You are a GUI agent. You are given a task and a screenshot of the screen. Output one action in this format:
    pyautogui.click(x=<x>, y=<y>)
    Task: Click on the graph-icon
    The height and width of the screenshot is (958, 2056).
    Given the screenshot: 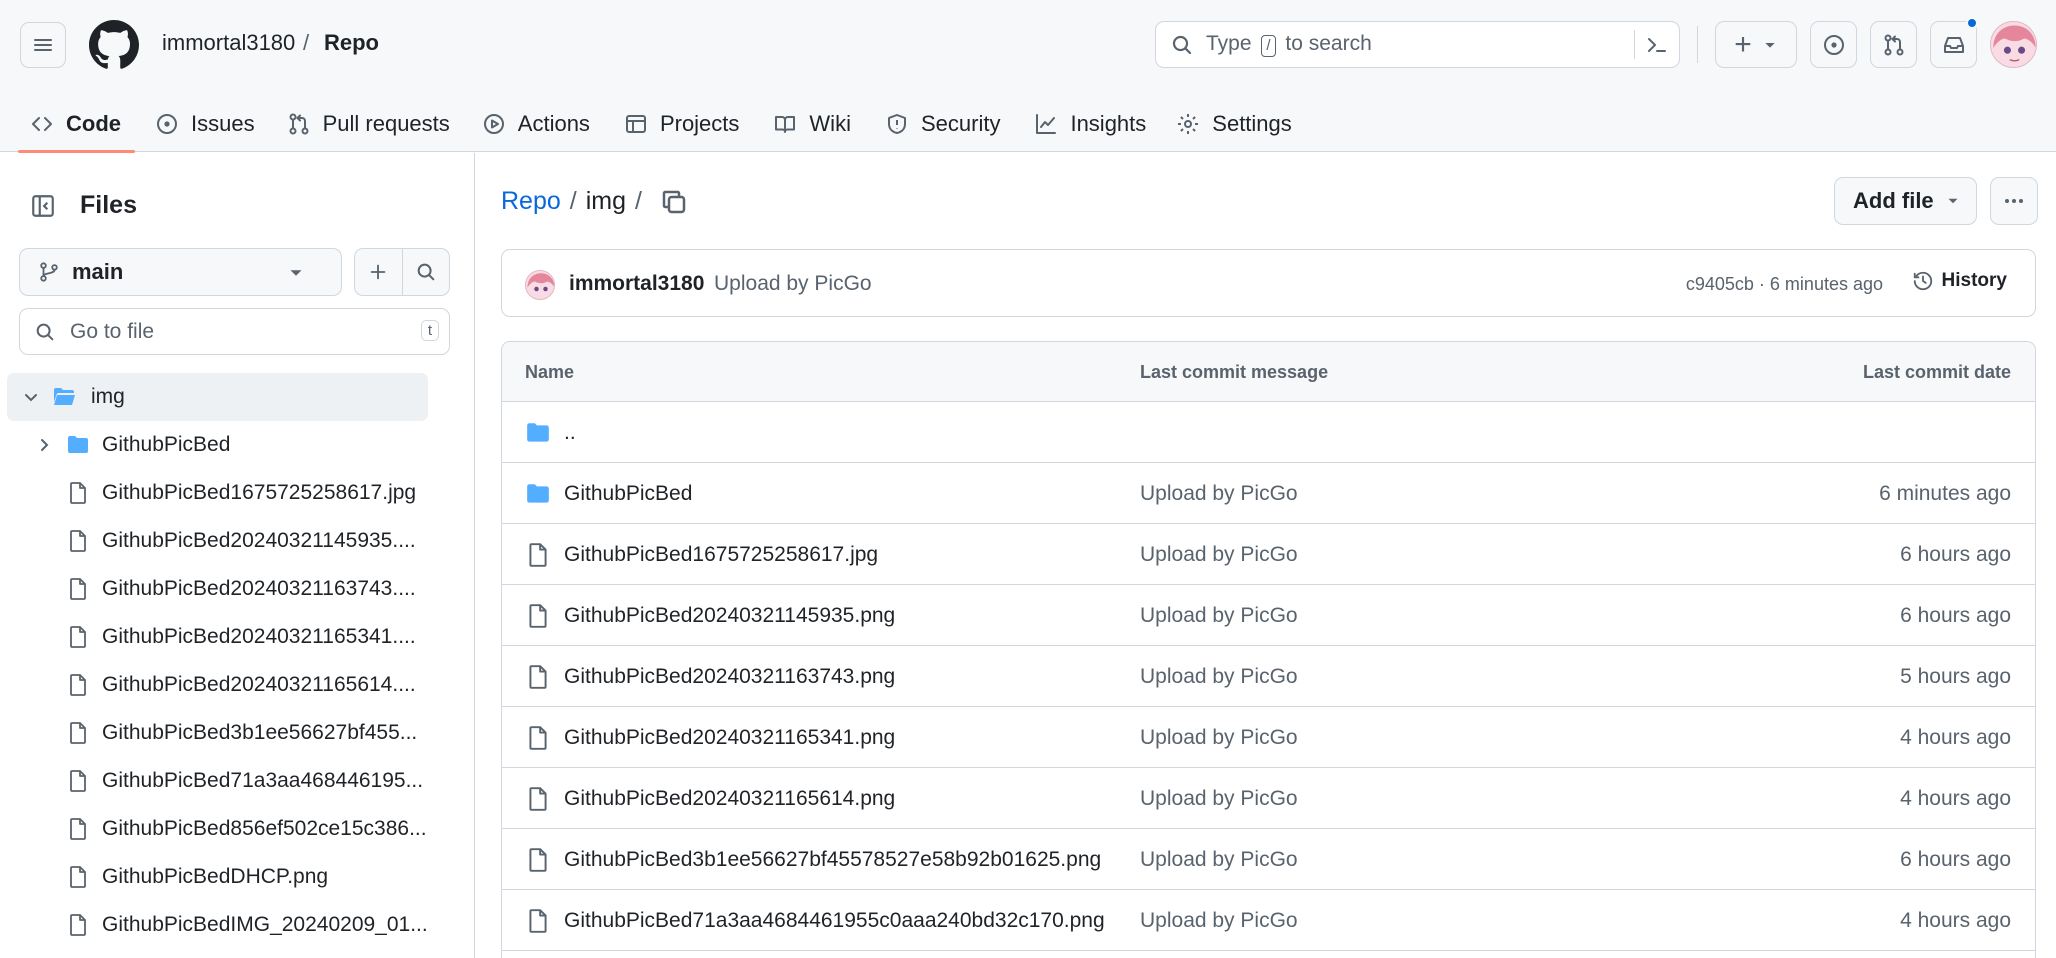 What is the action you would take?
    pyautogui.click(x=1046, y=124)
    